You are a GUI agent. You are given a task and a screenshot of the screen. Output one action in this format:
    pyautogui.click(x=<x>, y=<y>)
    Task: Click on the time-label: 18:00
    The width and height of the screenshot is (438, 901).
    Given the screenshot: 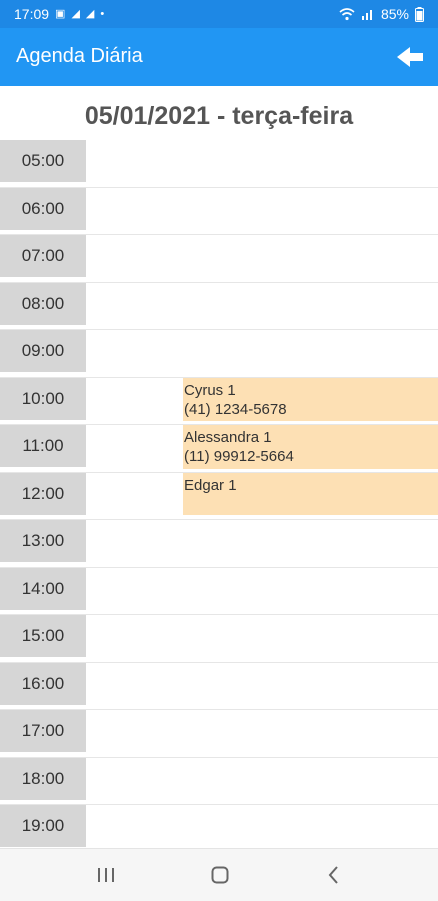 What is the action you would take?
    pyautogui.click(x=43, y=778)
    